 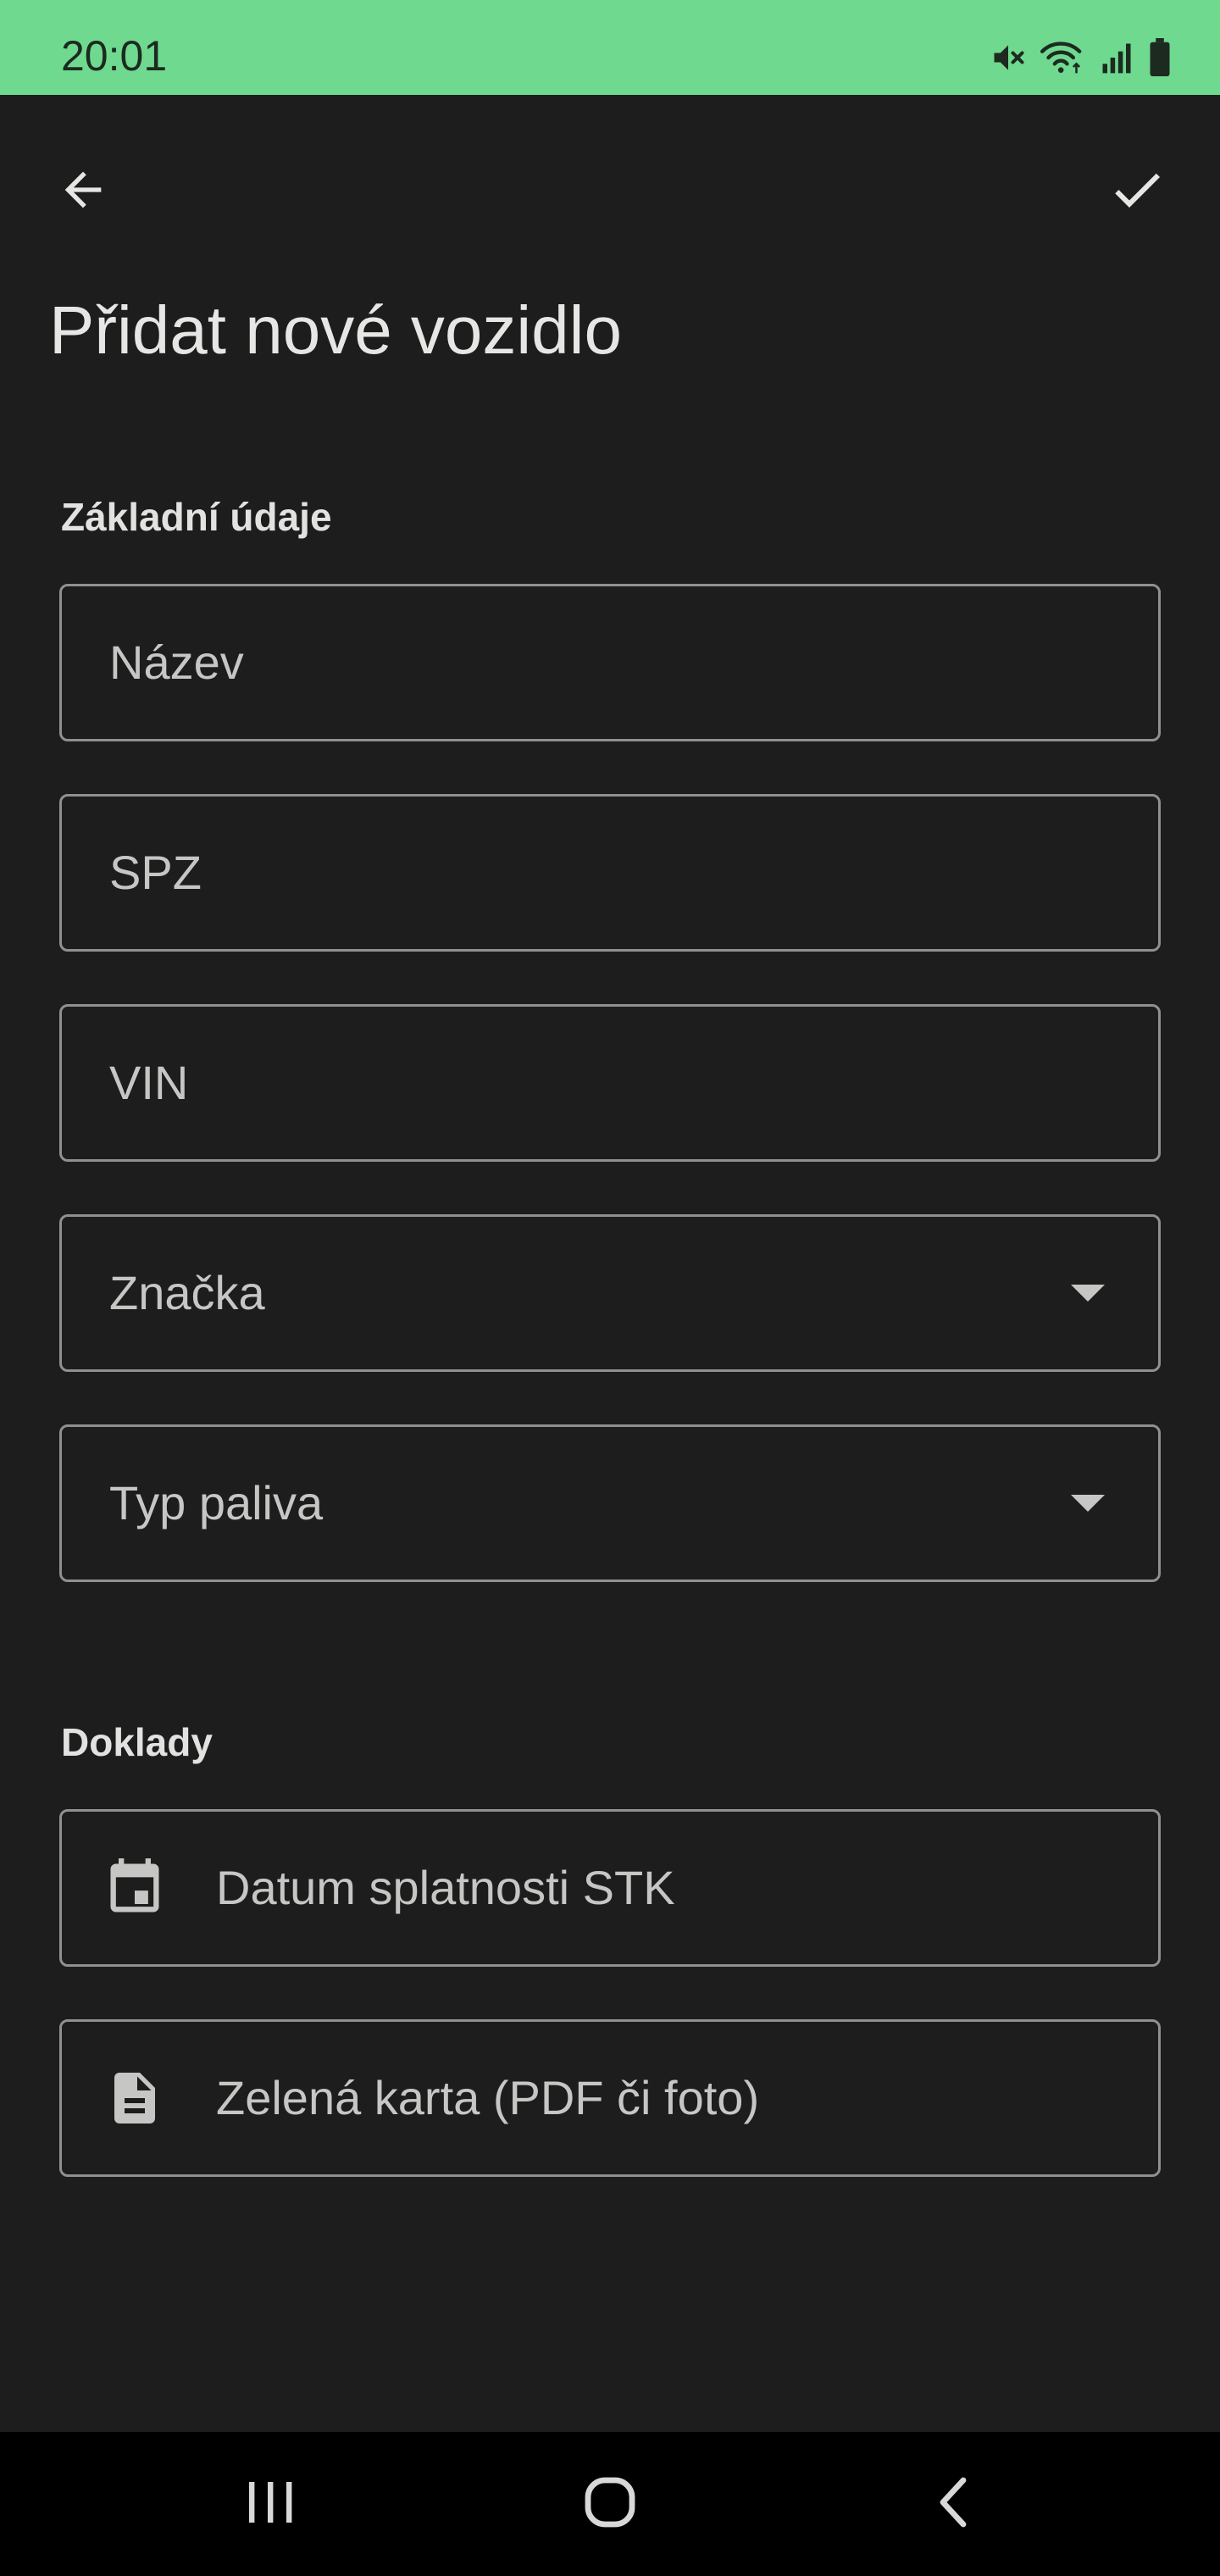 I want to click on home-icon, so click(x=610, y=2504).